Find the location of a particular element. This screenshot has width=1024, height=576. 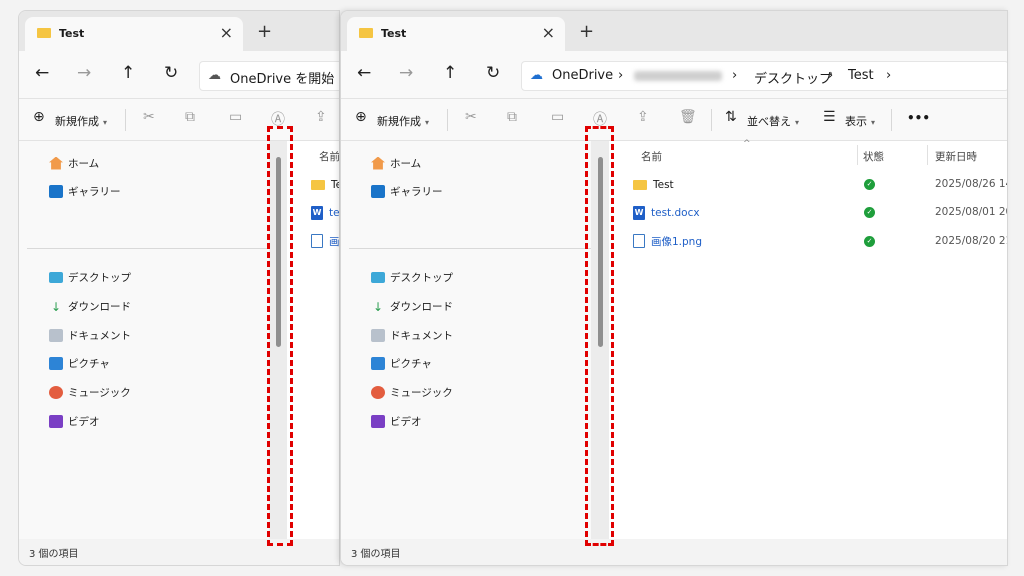

table-row: Wtest.docx is located at coordinates (666, 213).